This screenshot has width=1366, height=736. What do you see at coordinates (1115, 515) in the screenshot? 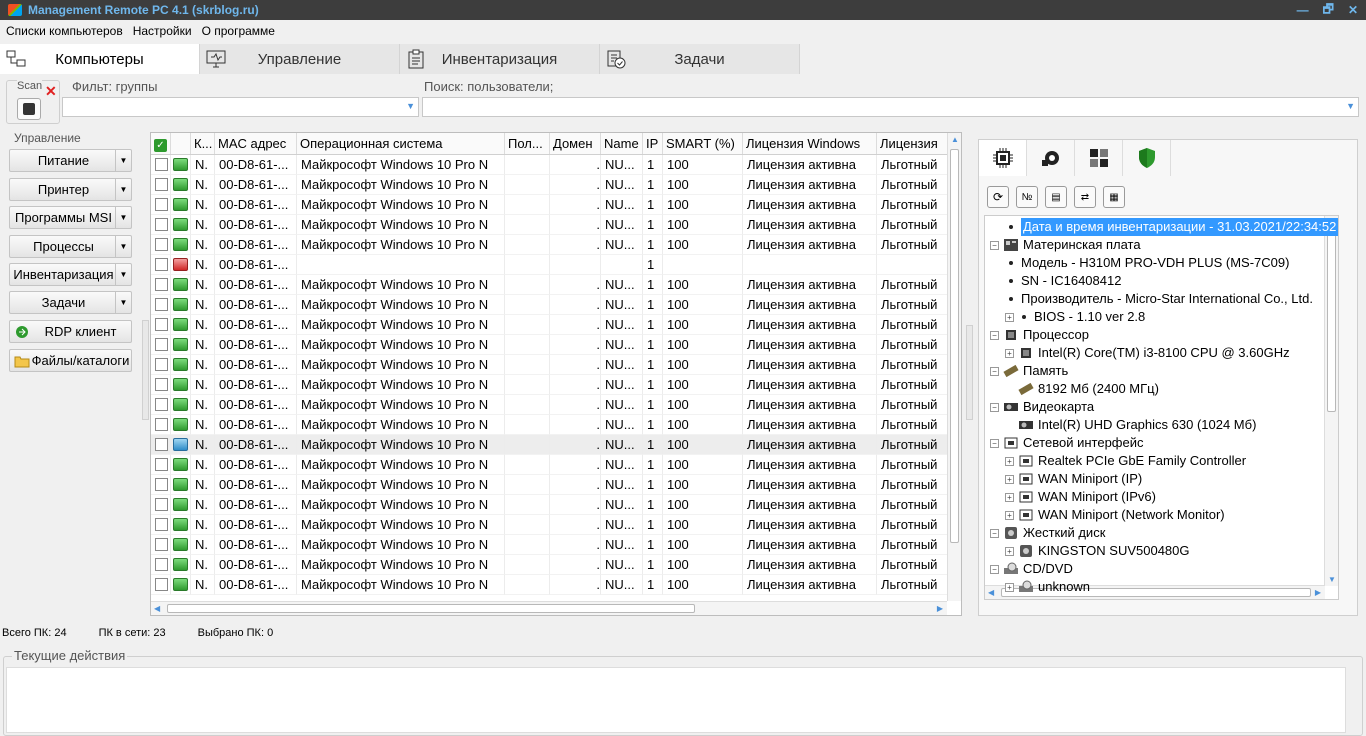
I see `tree-item: + WAN Miniport (Network Monitor)` at bounding box center [1115, 515].